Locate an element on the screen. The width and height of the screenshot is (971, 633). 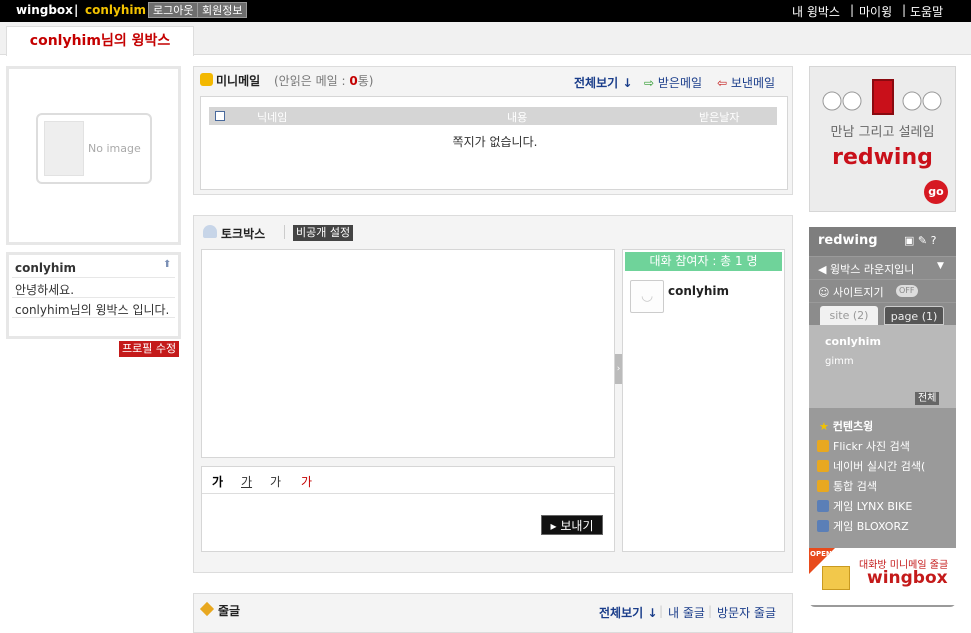
profile-edit-button: 프로필 수정 is located at coordinates (149, 349).